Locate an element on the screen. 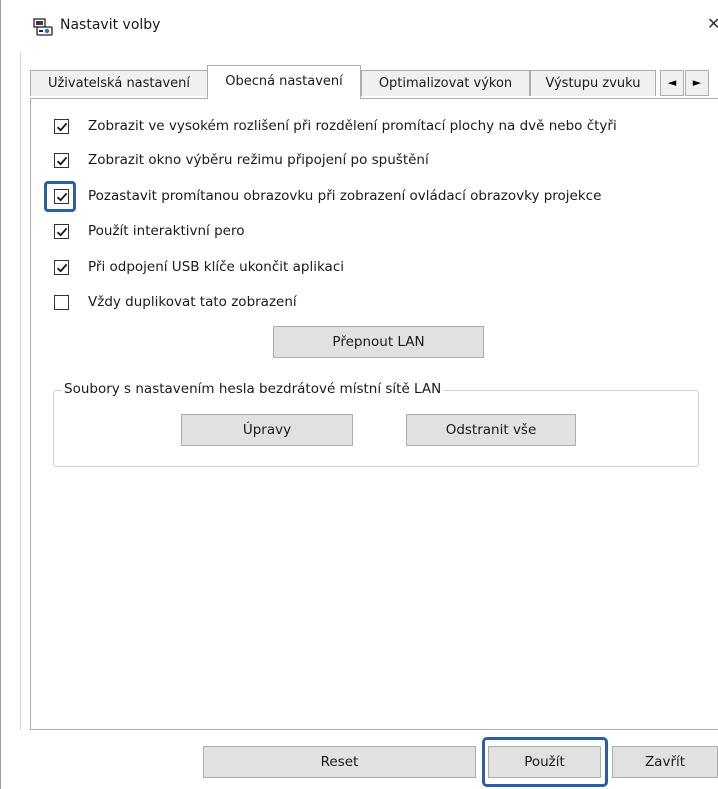 The width and height of the screenshot is (718, 789). close-icon: ✕ is located at coordinates (712, 23).